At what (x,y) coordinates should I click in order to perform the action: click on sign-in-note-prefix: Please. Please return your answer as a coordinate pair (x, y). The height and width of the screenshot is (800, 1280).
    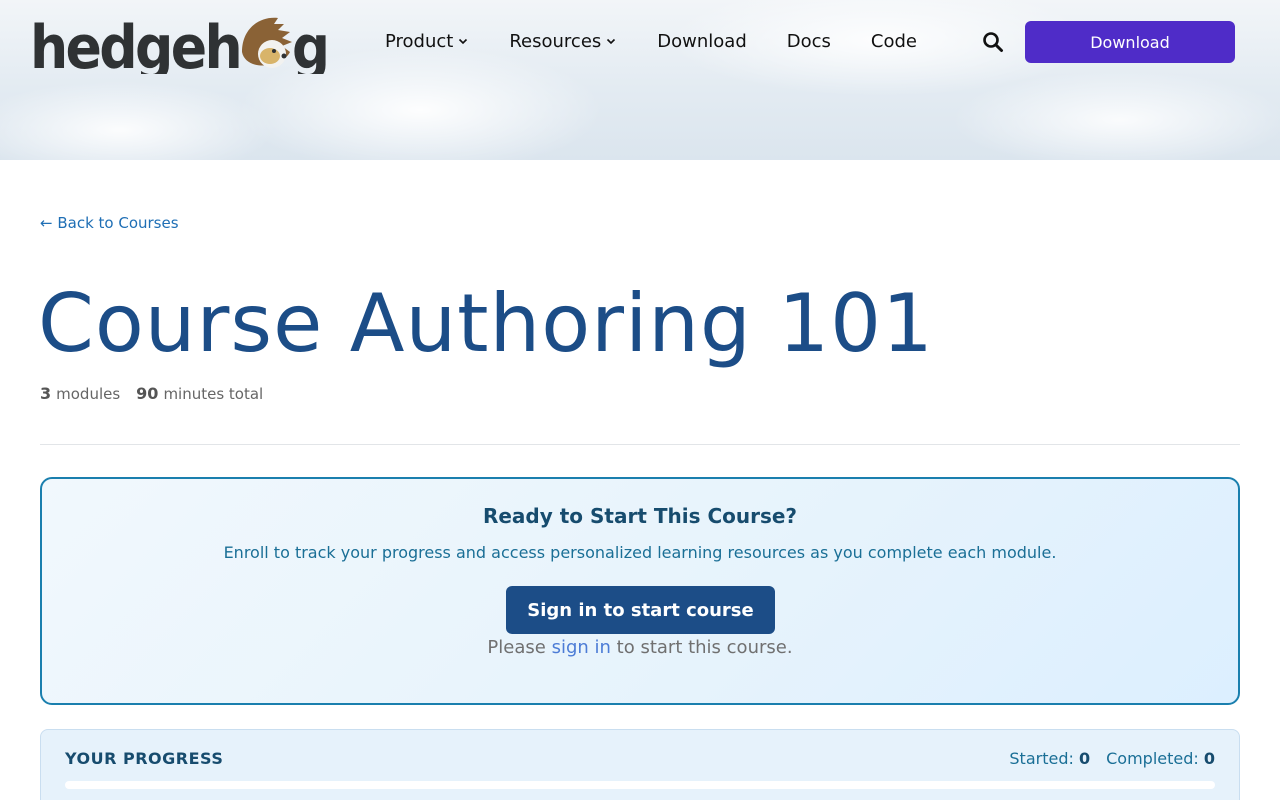
    Looking at the image, I should click on (516, 647).